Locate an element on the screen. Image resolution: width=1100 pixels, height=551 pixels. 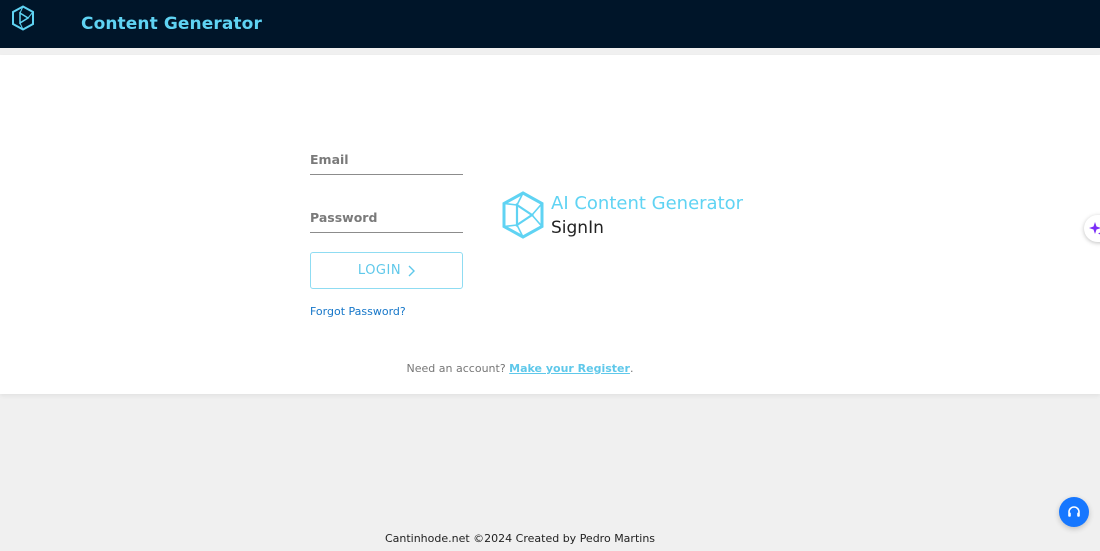
top-navbar: Content Generator is located at coordinates (550, 24).